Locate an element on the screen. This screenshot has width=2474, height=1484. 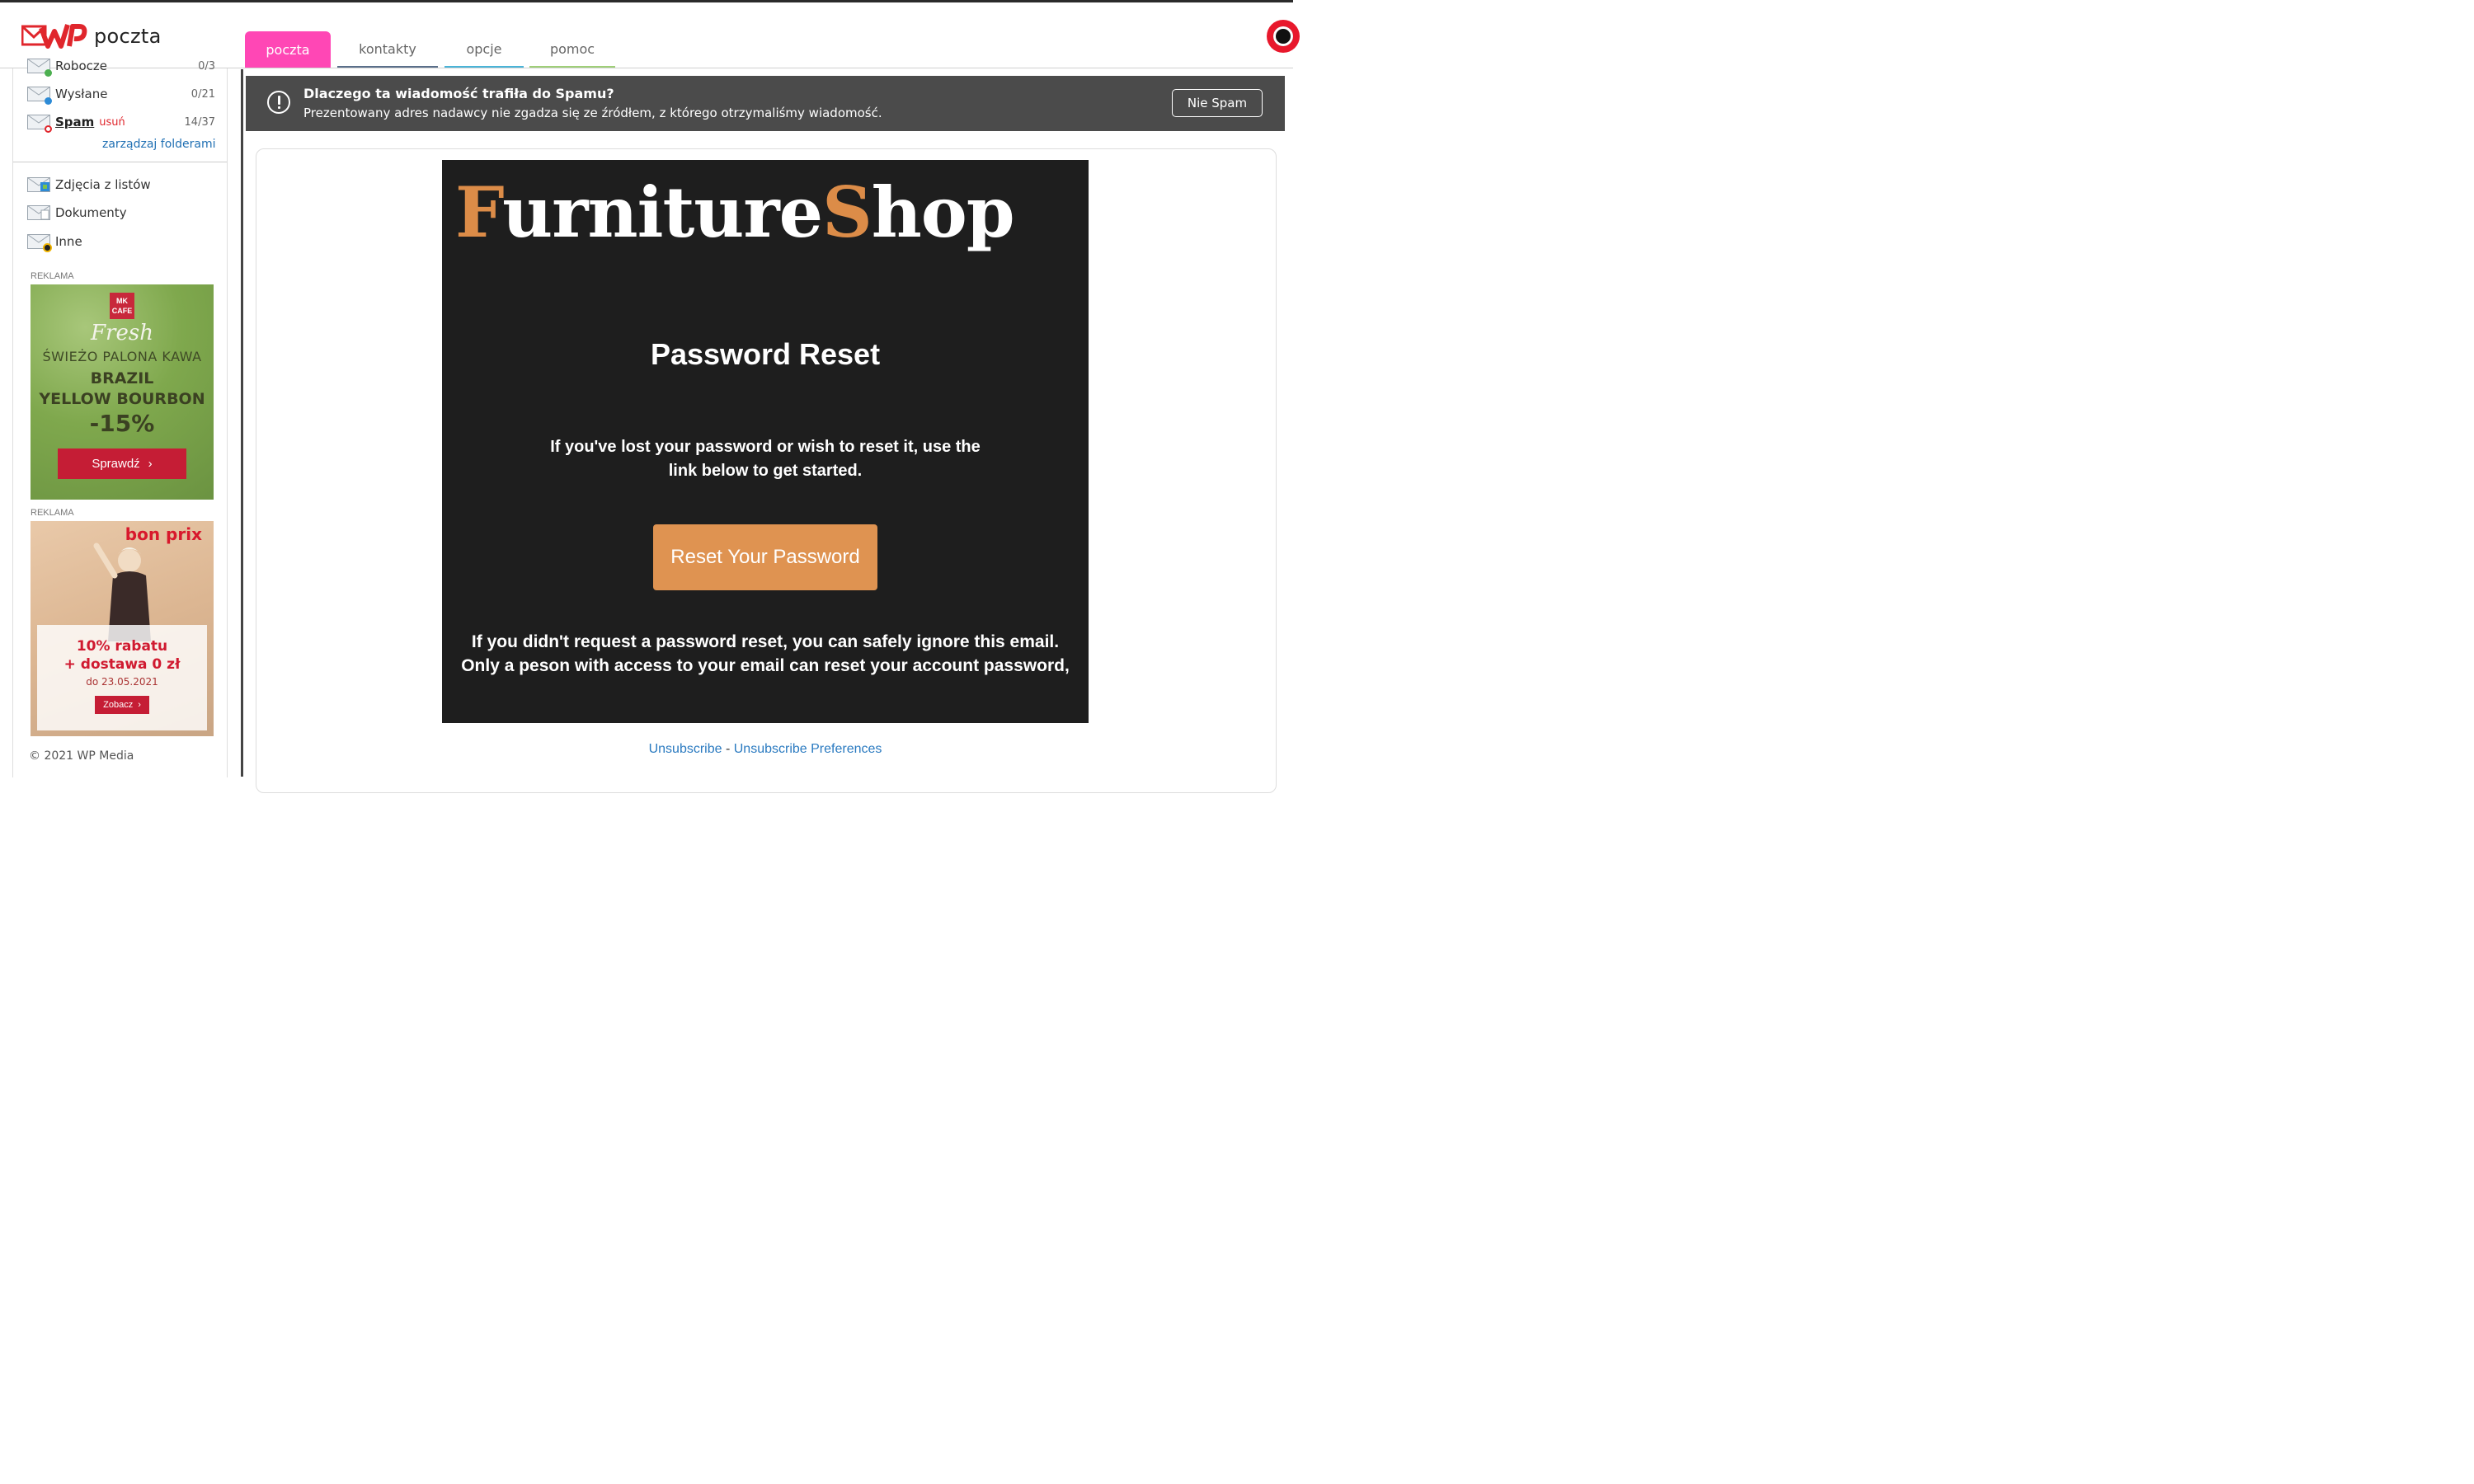
copyright: © 2021 WP Media is located at coordinates (81, 756).